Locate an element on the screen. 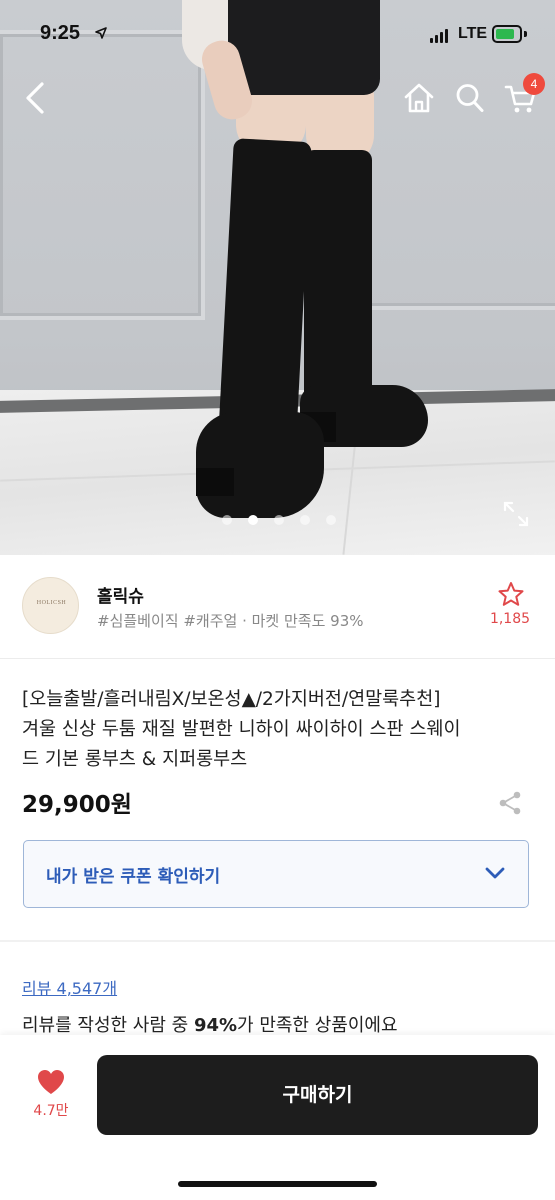 The image size is (555, 1200). location-arrow-icon is located at coordinates (101, 33).